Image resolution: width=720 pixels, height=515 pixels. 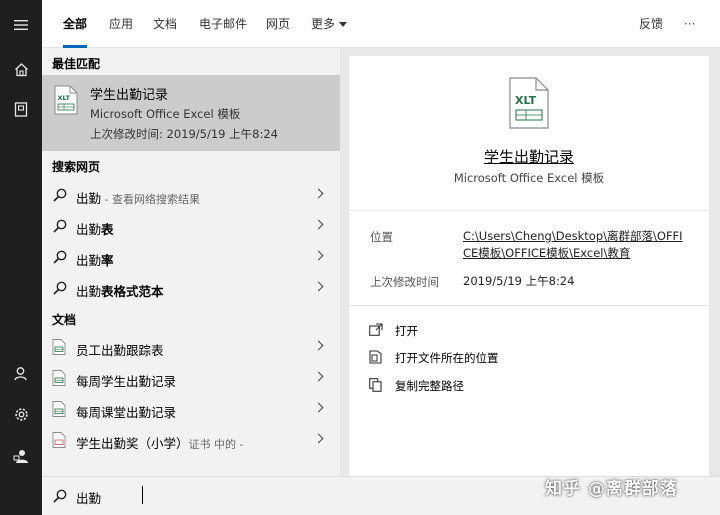 What do you see at coordinates (381, 24) in the screenshot?
I see `filter-tab-bar: 全部 应用 文档 电子邮件 网页 更多 反馈 ···` at bounding box center [381, 24].